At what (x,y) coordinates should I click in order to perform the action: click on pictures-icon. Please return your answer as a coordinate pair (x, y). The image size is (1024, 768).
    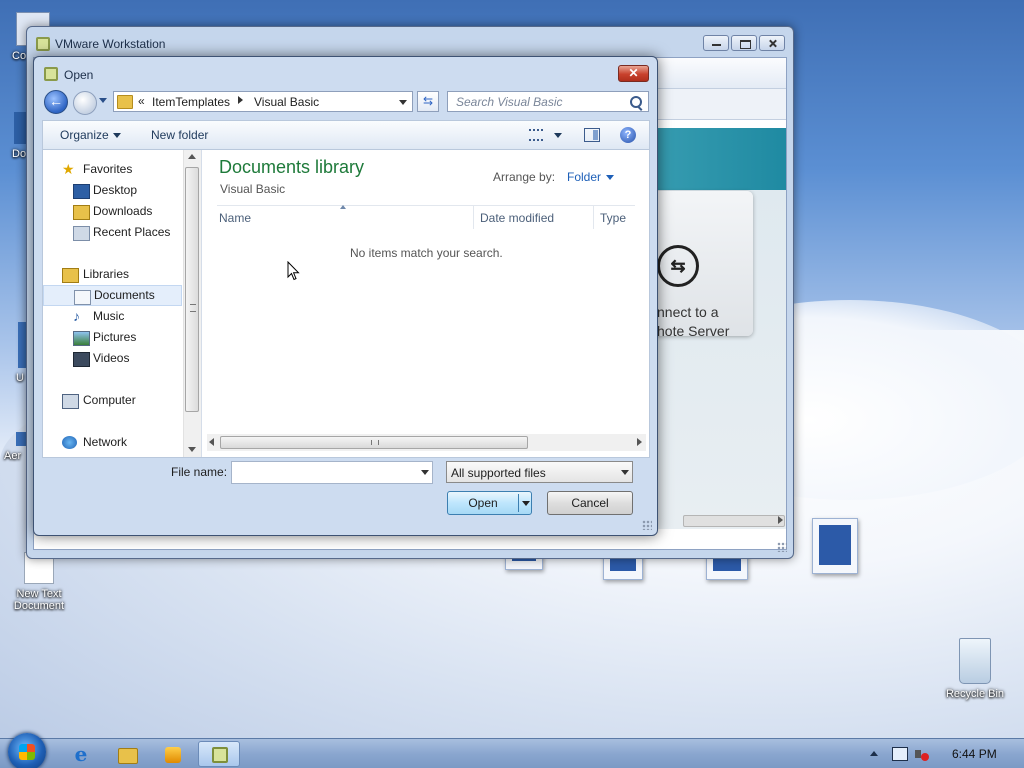
    Looking at the image, I should click on (81, 338).